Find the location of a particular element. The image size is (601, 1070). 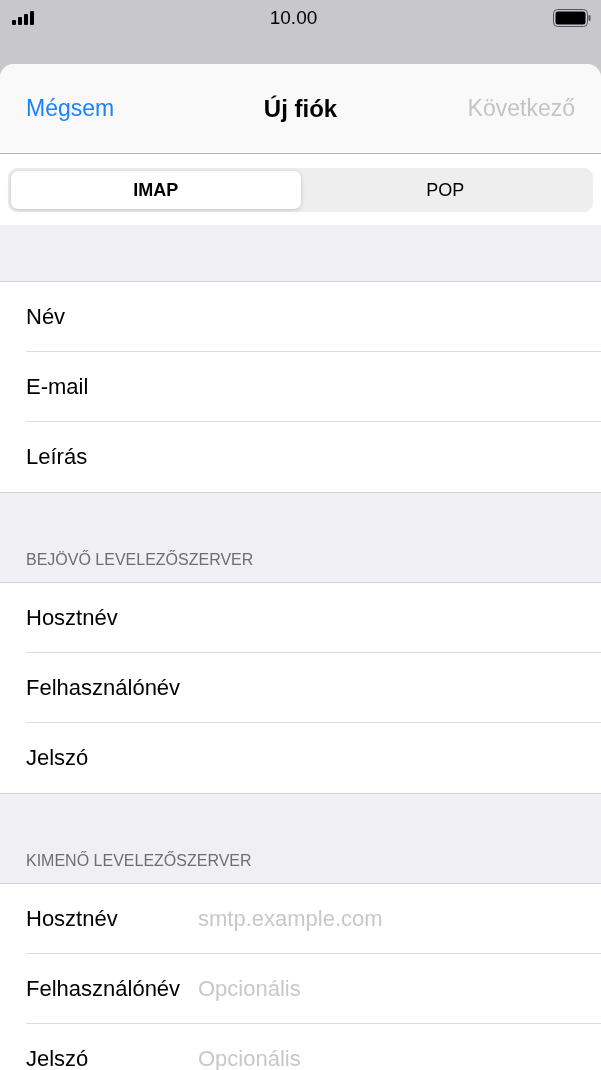

battery-icon is located at coordinates (572, 18).